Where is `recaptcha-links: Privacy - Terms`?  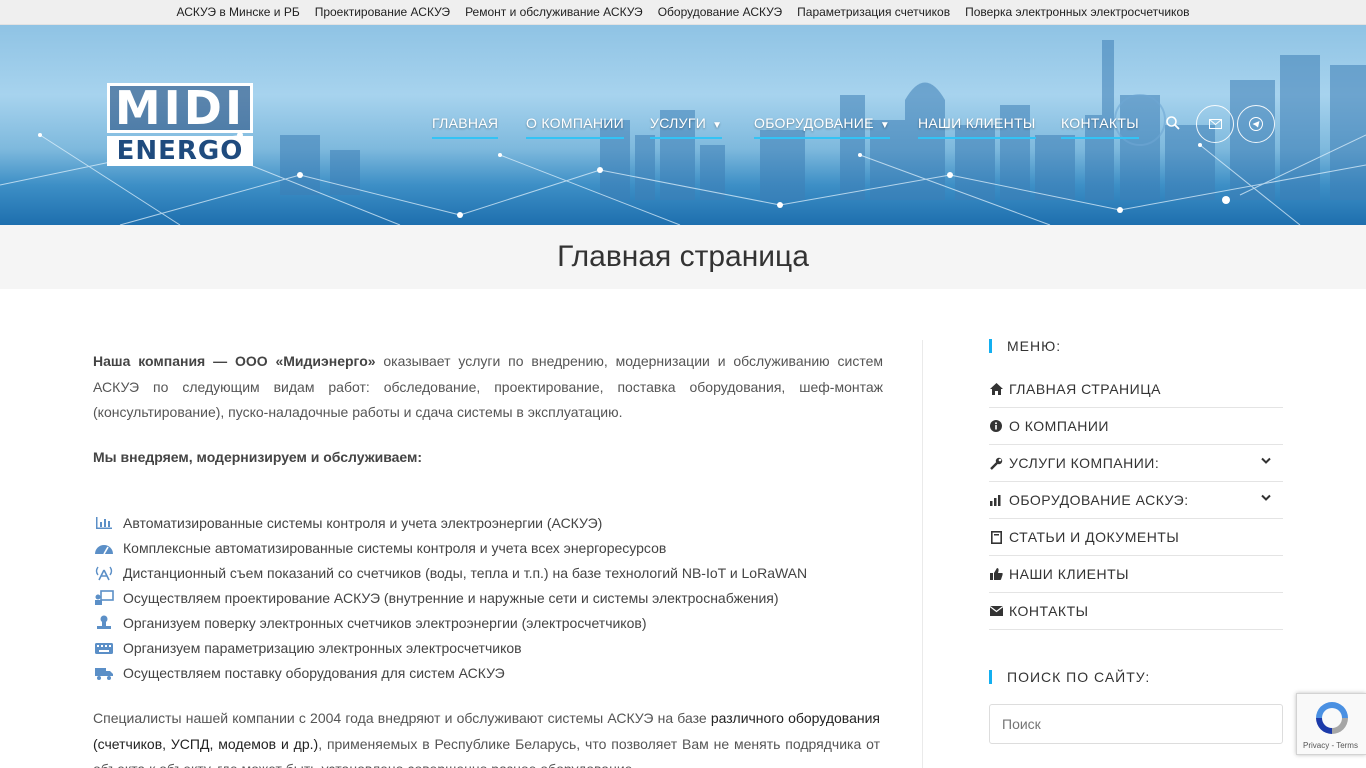
recaptcha-links: Privacy - Terms is located at coordinates (1330, 745).